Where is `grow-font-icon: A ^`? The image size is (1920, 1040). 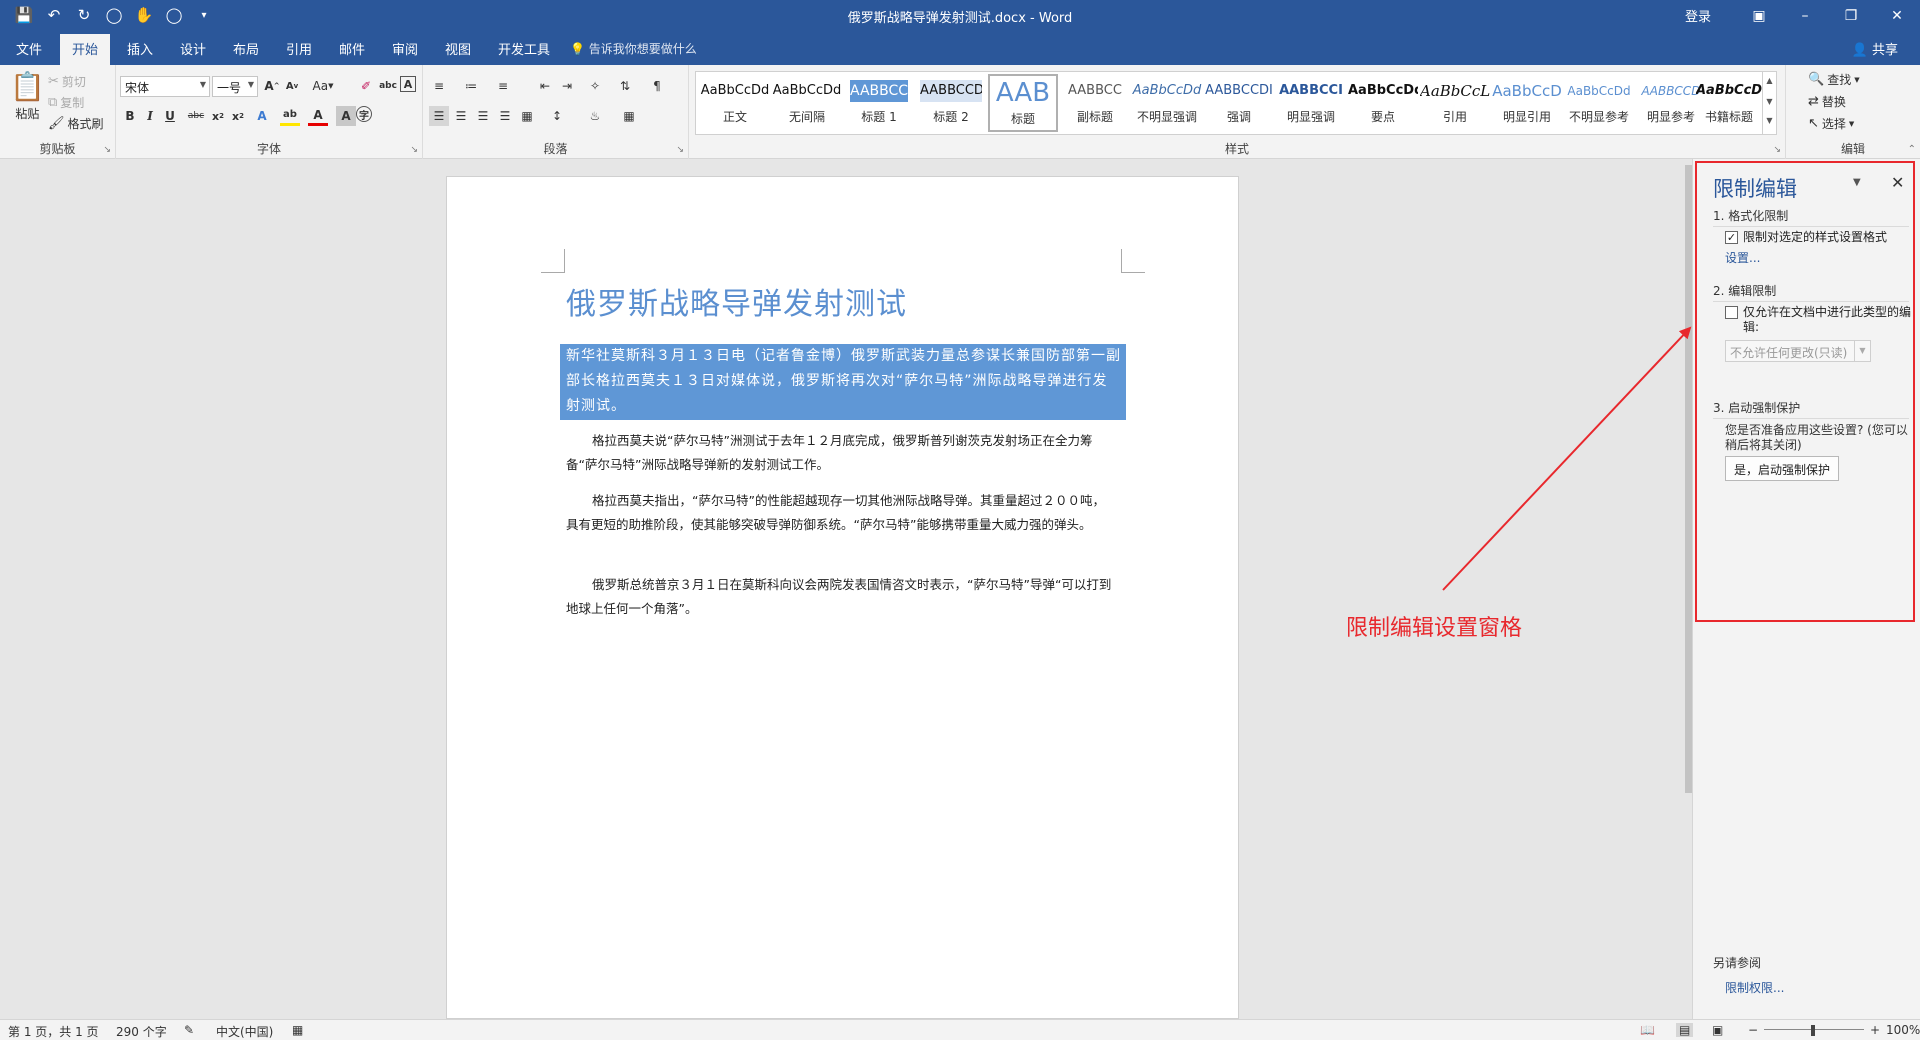 grow-font-icon: A ^ is located at coordinates (272, 86).